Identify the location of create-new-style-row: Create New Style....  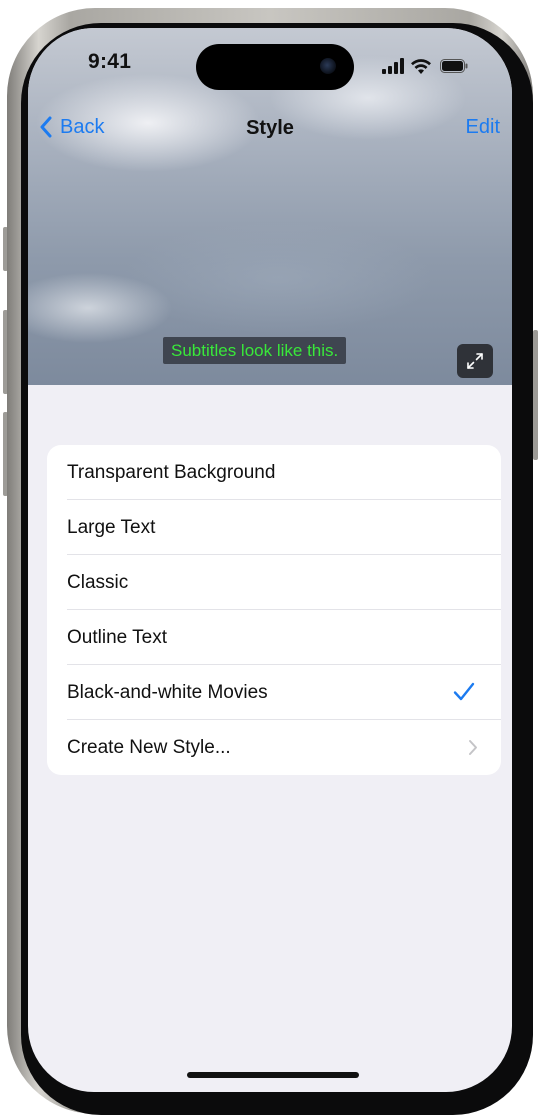
(274, 747).